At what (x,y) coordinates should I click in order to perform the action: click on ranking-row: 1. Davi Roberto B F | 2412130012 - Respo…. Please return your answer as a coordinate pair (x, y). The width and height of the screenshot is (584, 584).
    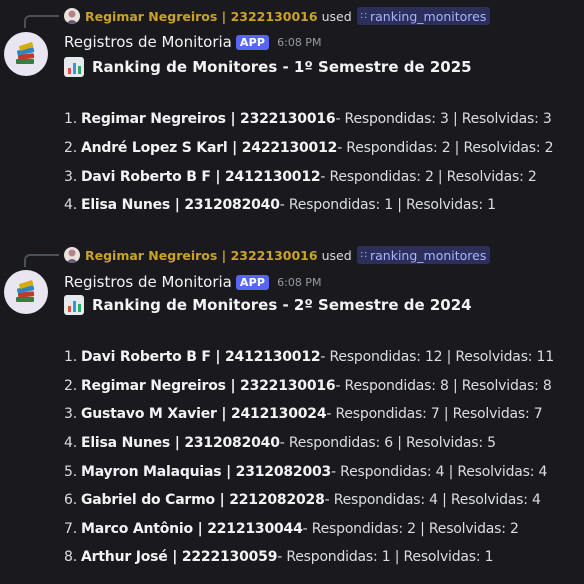
    Looking at the image, I should click on (309, 357).